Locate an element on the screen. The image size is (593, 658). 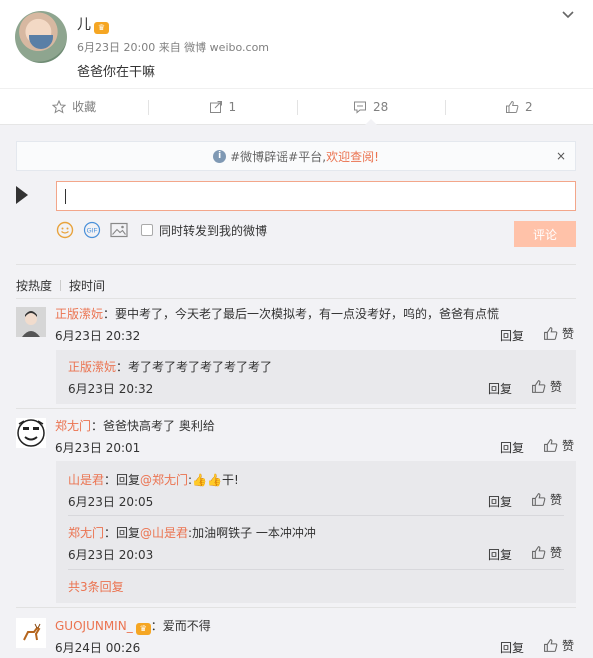
reply-body: 正版潆妧：考了考了考了考了考了考了 is located at coordinates (170, 366).